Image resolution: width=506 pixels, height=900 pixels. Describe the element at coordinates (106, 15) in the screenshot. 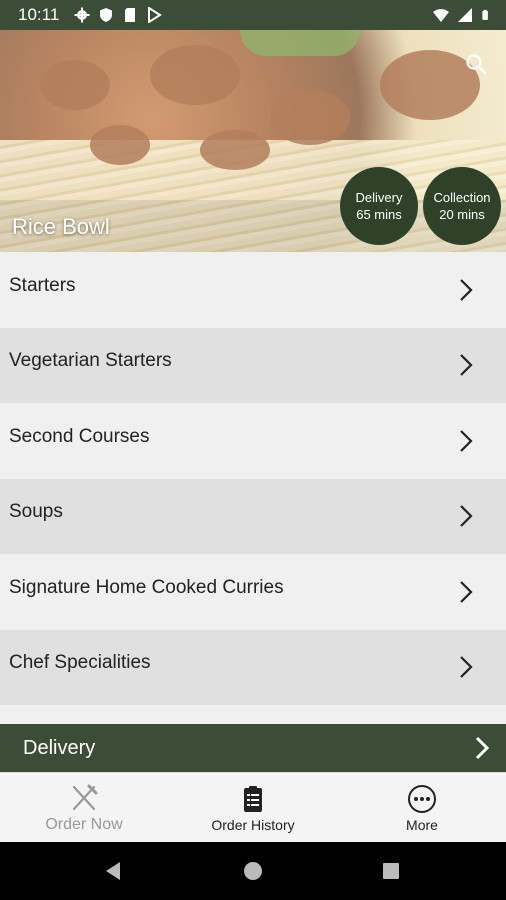

I see `shield-icon` at that location.